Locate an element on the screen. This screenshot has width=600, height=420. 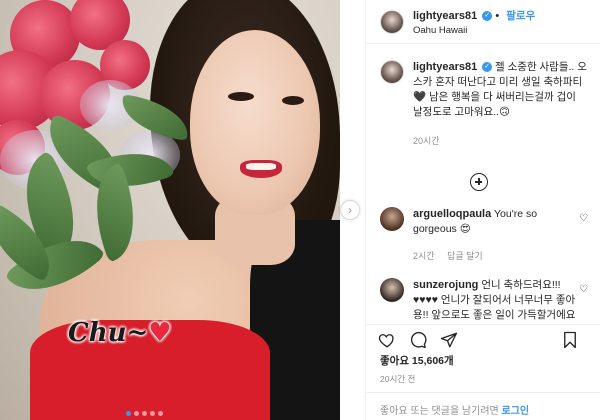
photo-eye-right is located at coordinates (293, 100).